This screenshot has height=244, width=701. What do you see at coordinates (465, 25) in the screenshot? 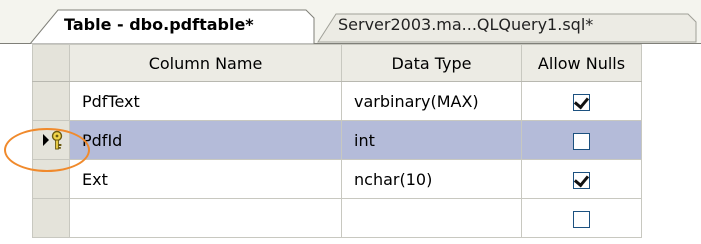
I see `tab-sql-query: Server2003.ma...QLQuery1.sql*` at bounding box center [465, 25].